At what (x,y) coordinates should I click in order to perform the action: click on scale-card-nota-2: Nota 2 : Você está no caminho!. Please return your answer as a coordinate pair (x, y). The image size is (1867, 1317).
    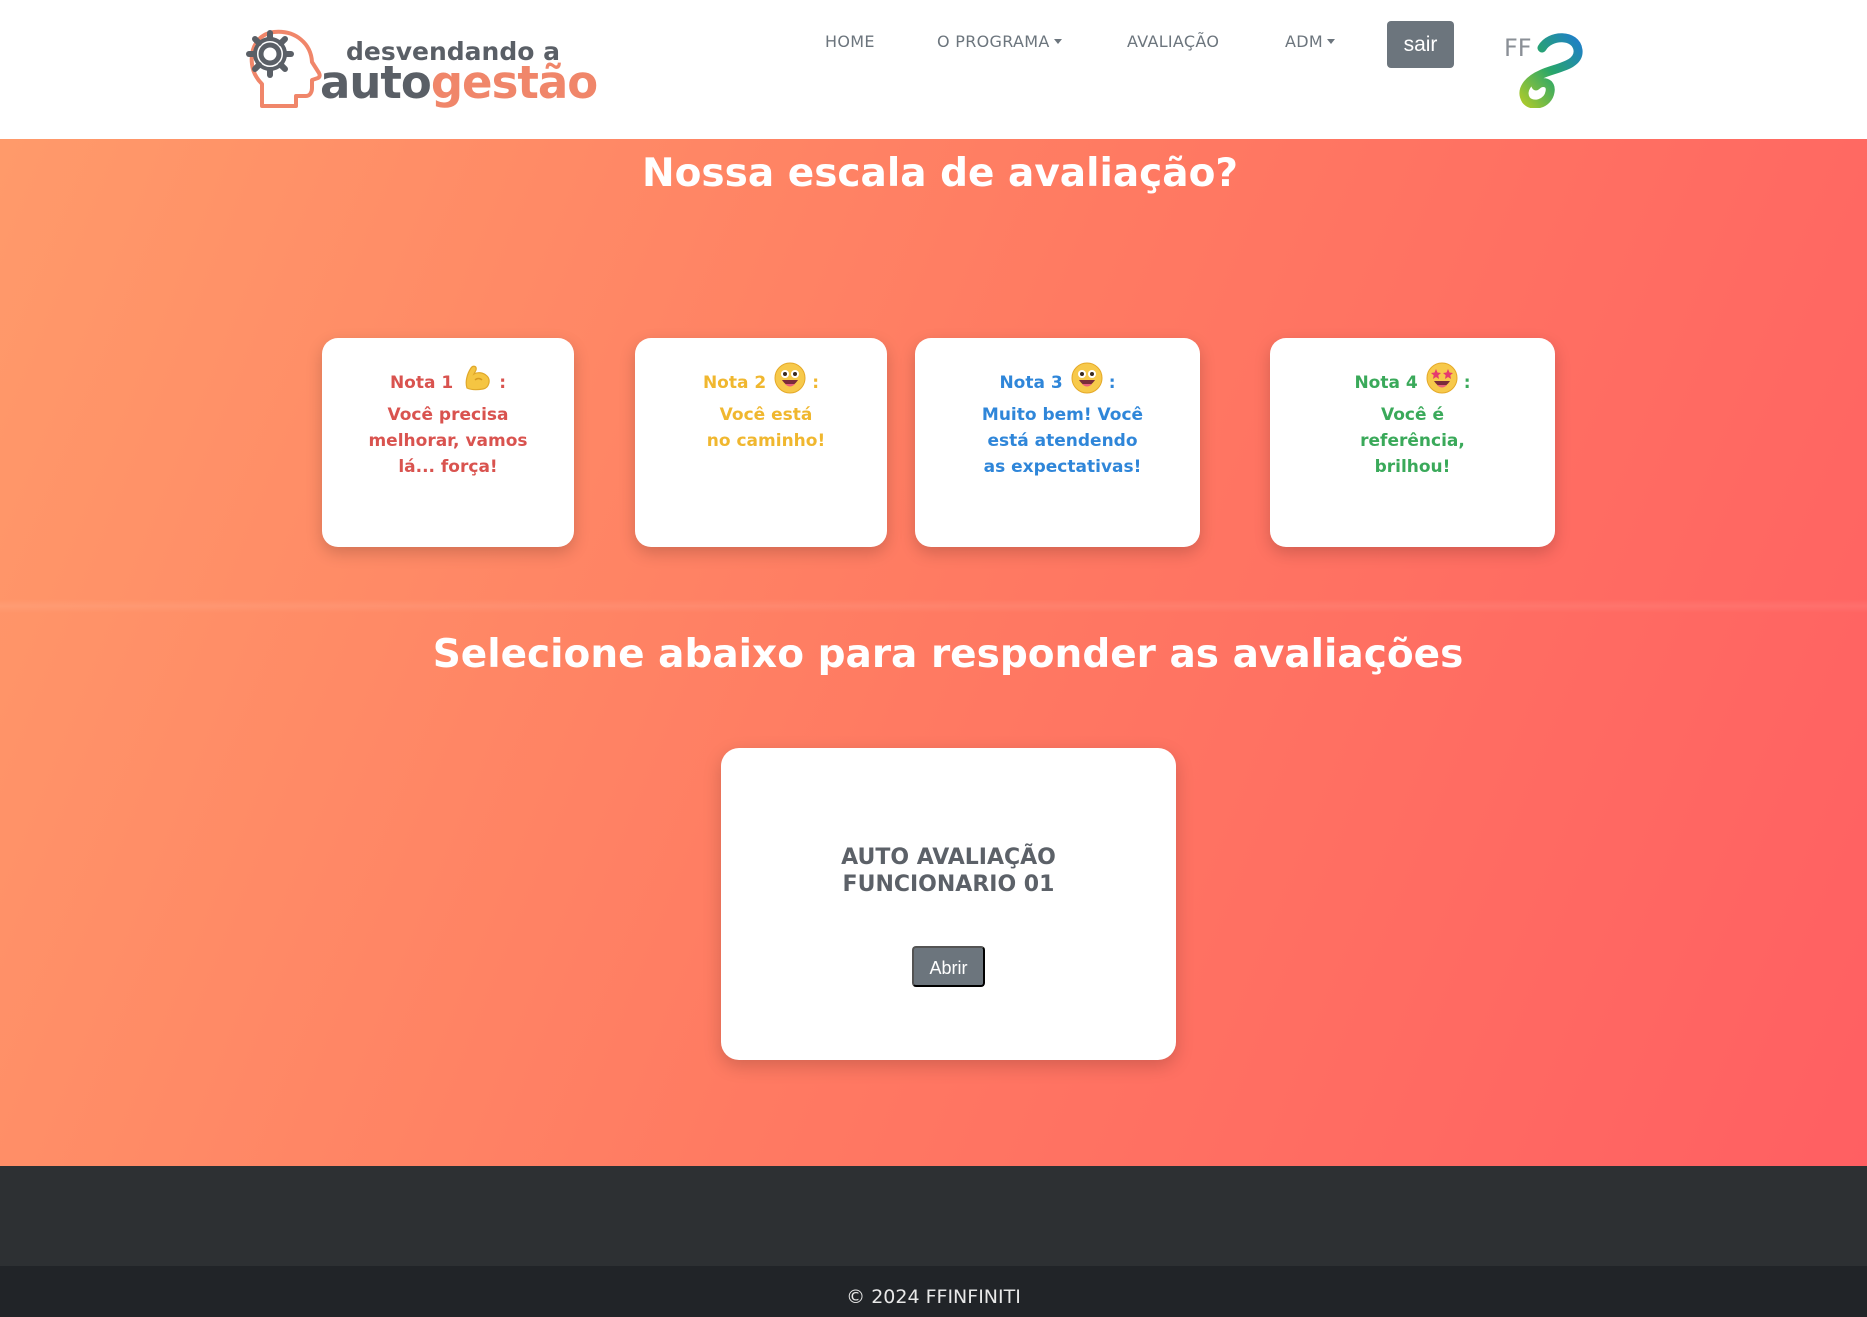
    Looking at the image, I should click on (761, 442).